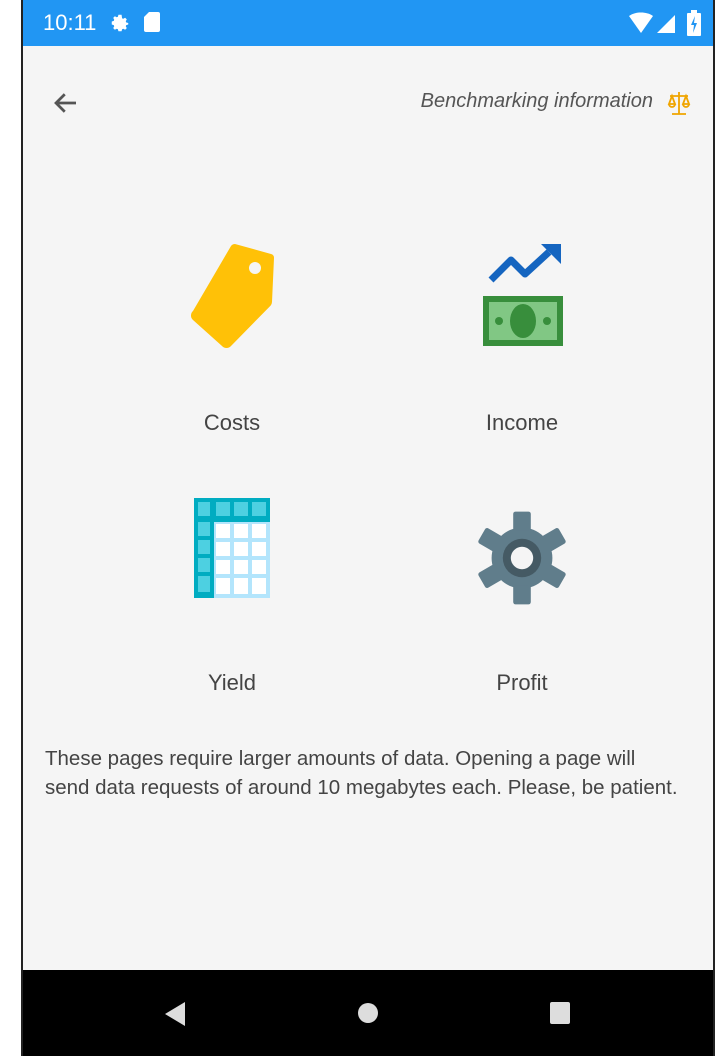  Describe the element at coordinates (232, 608) in the screenshot. I see `yield-tile: Yield` at that location.